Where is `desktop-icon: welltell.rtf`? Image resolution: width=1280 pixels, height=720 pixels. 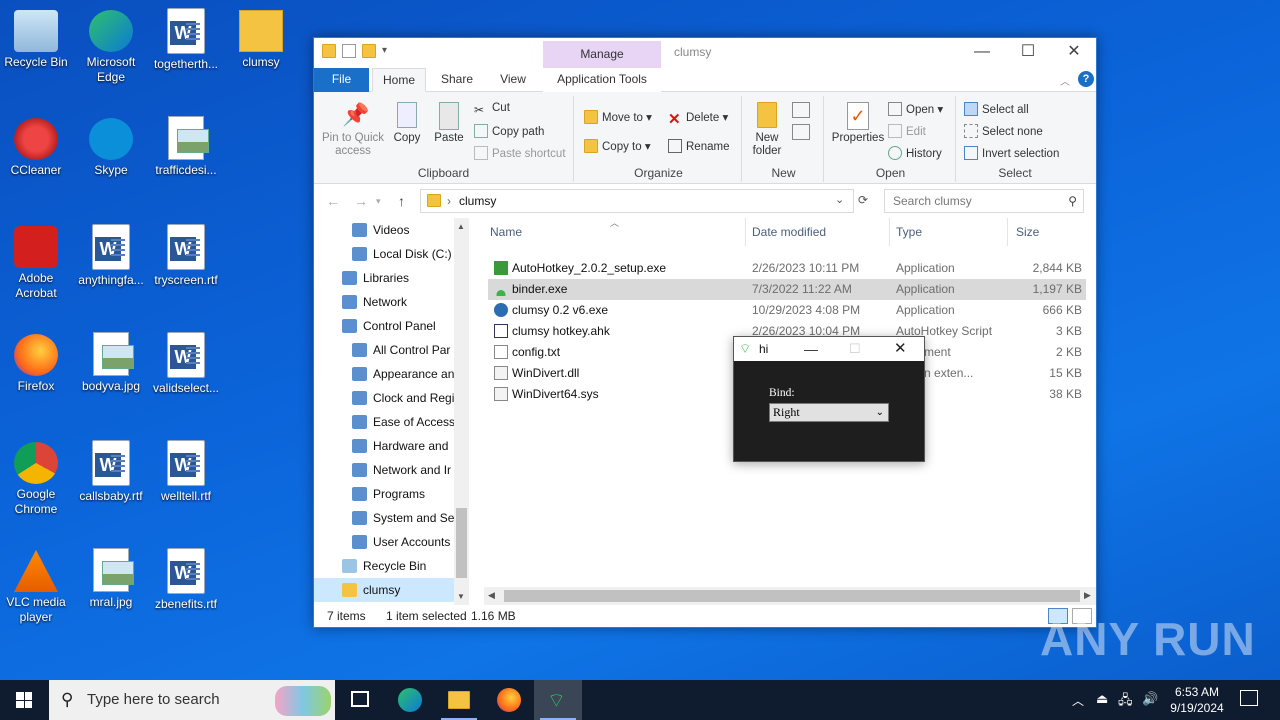
desktop-icon: welltell.rtf is located at coordinates (186, 472).